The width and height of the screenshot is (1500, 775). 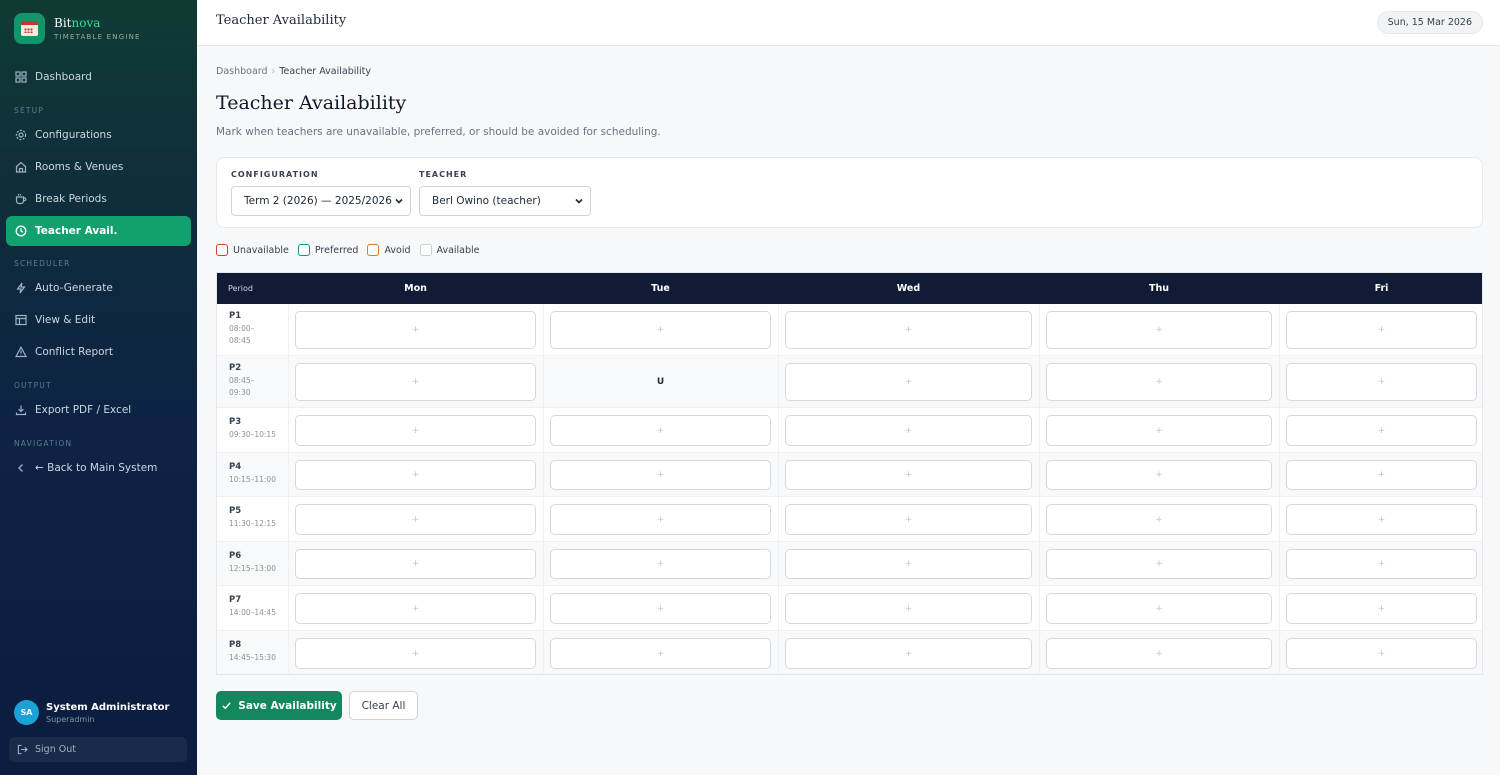 I want to click on legend-swatch, so click(x=373, y=250).